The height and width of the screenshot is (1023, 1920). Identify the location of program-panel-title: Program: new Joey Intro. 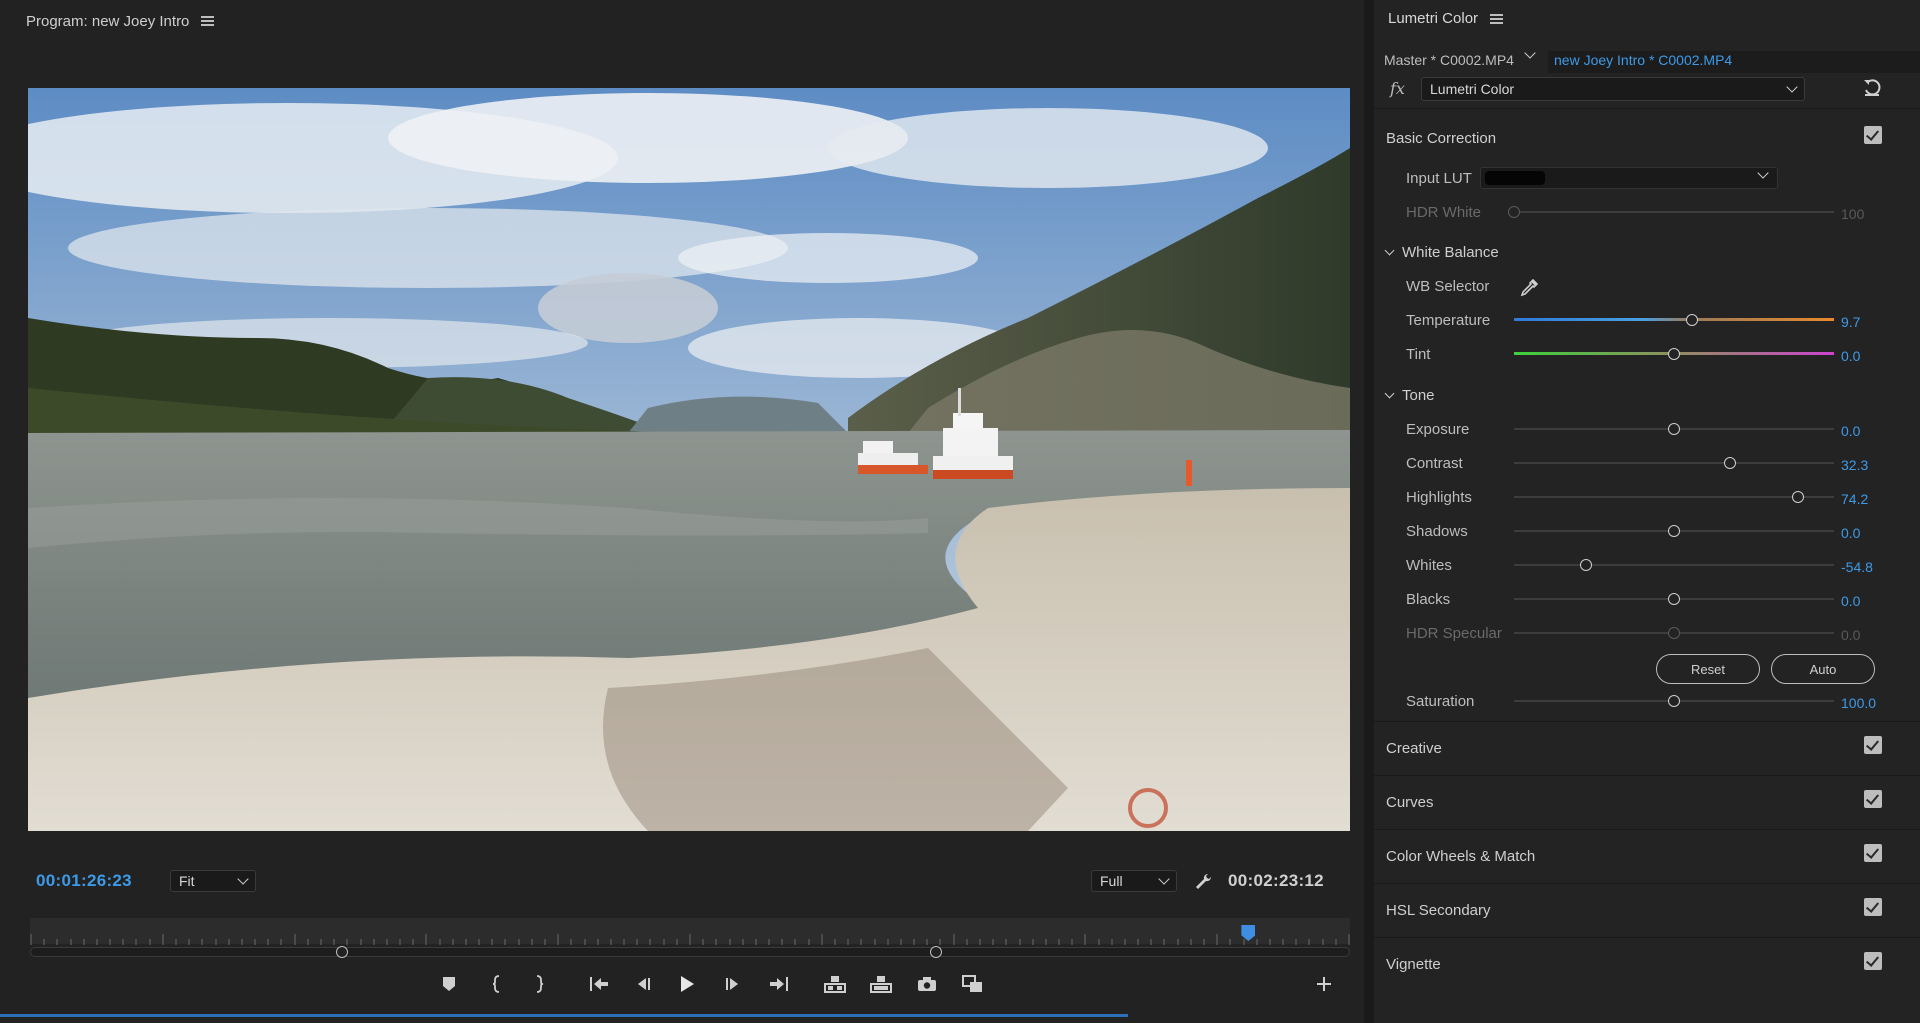
(107, 21).